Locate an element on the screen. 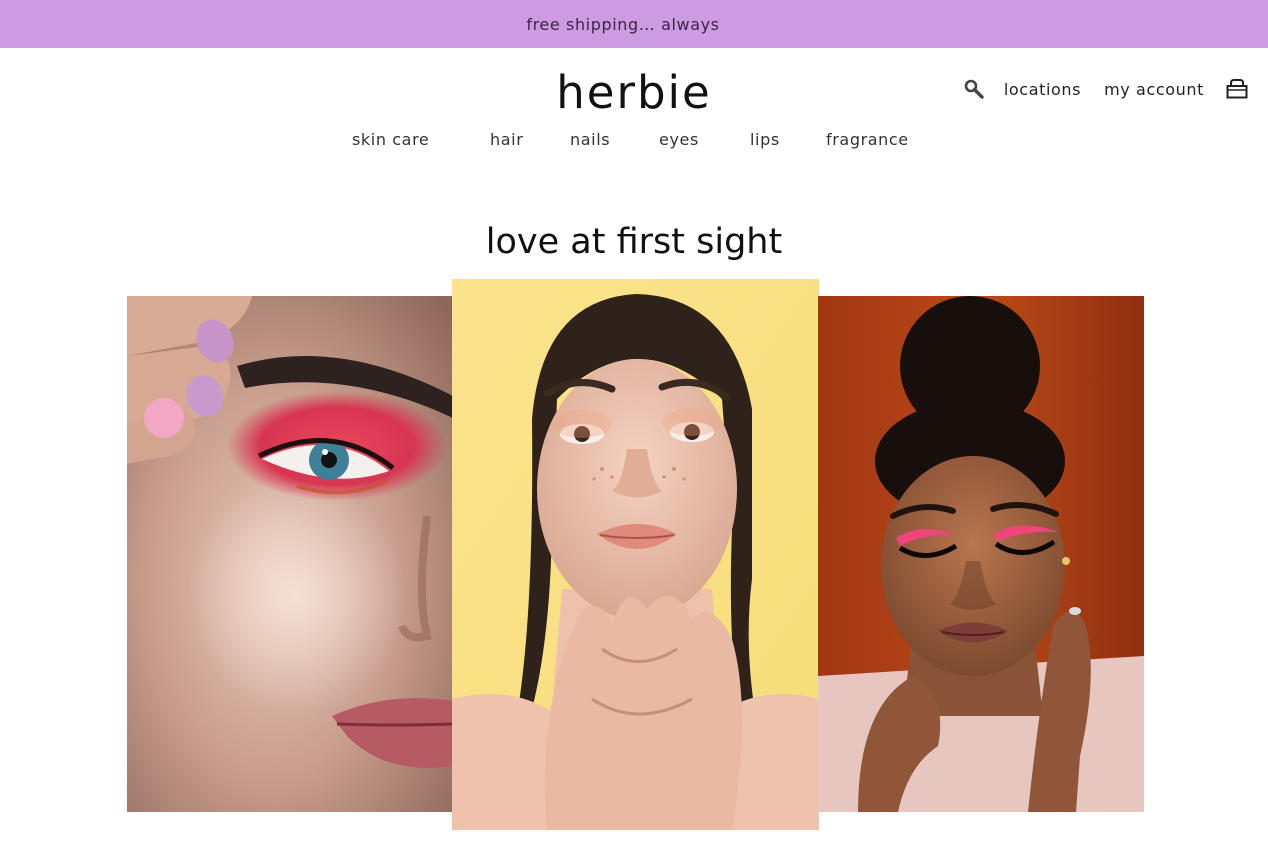 The height and width of the screenshot is (851, 1268). nav-item-lips: lips is located at coordinates (765, 139).